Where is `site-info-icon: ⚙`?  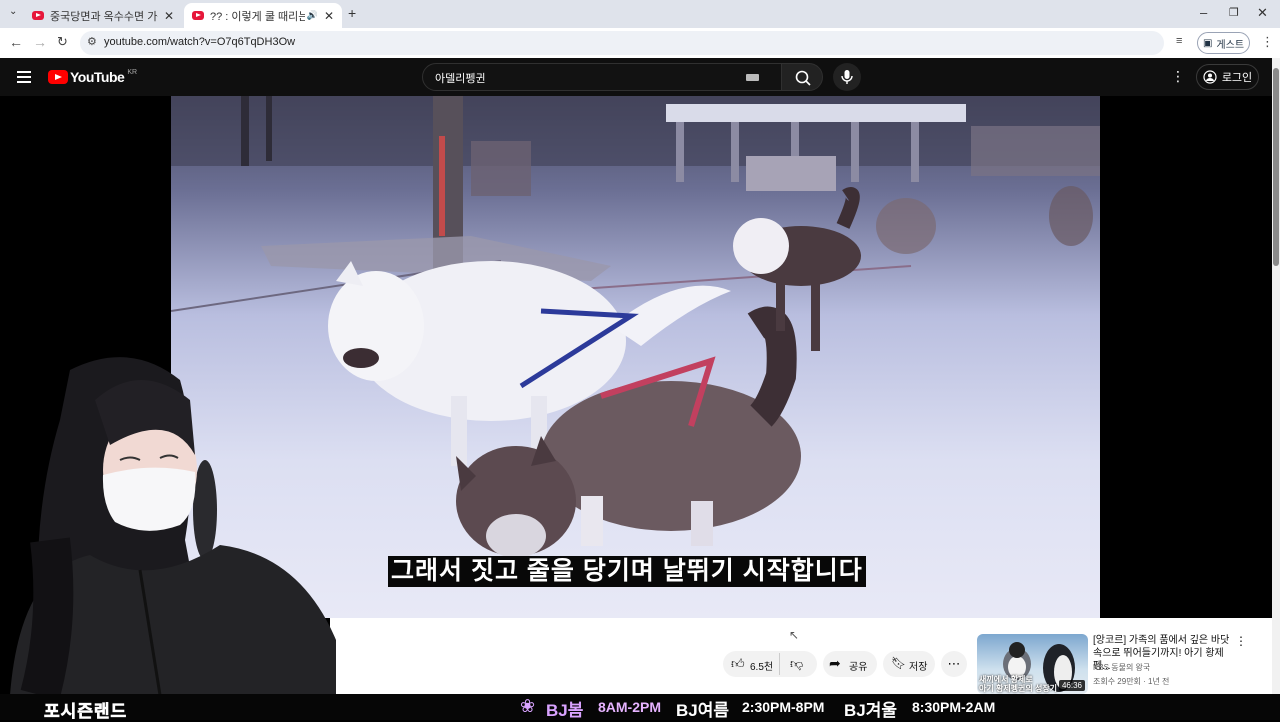 site-info-icon: ⚙ is located at coordinates (92, 41).